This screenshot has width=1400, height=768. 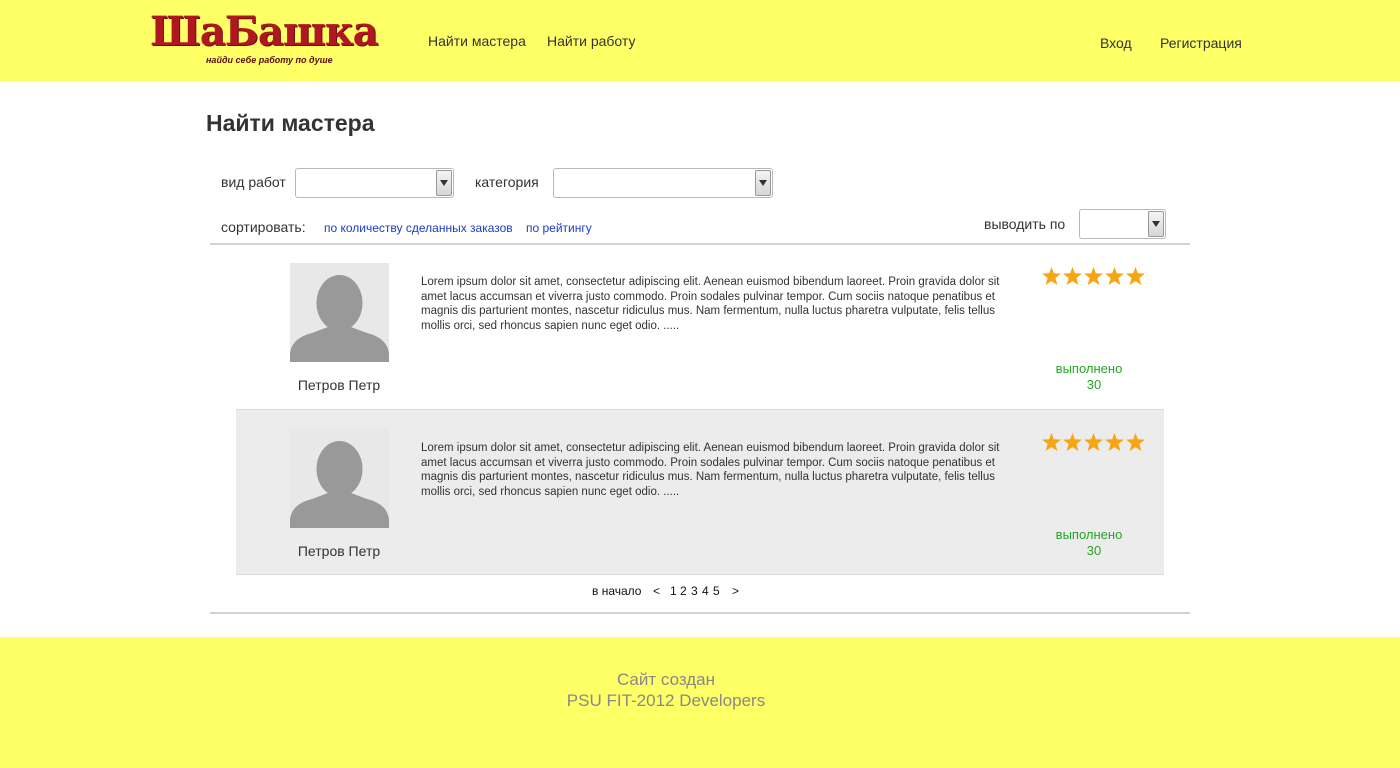 What do you see at coordinates (1025, 224) in the screenshot?
I see `per-page-label: выводить по` at bounding box center [1025, 224].